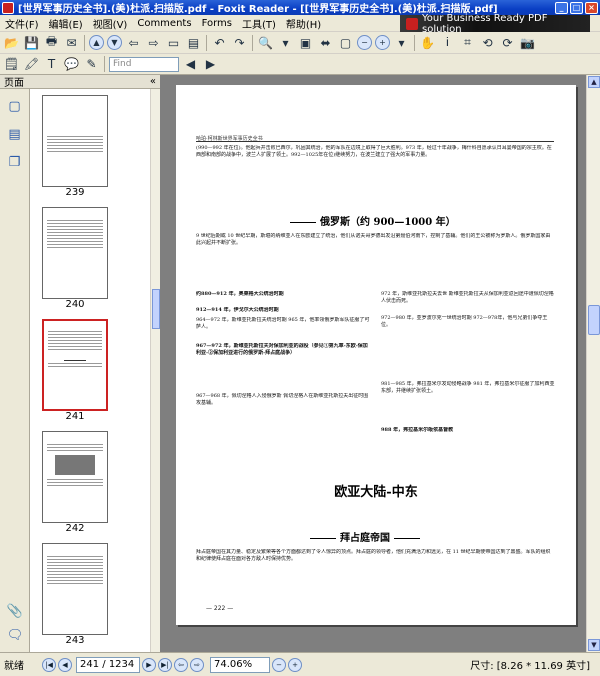  Describe the element at coordinates (265, 42) in the screenshot. I see `zoom-in-tool-icon: 🔍` at that location.